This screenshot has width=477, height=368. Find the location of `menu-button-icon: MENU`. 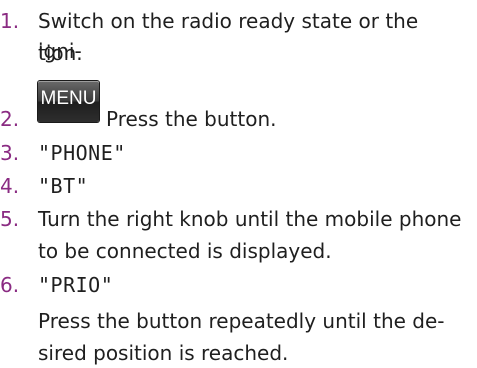

menu-button-icon: MENU is located at coordinates (68, 101).